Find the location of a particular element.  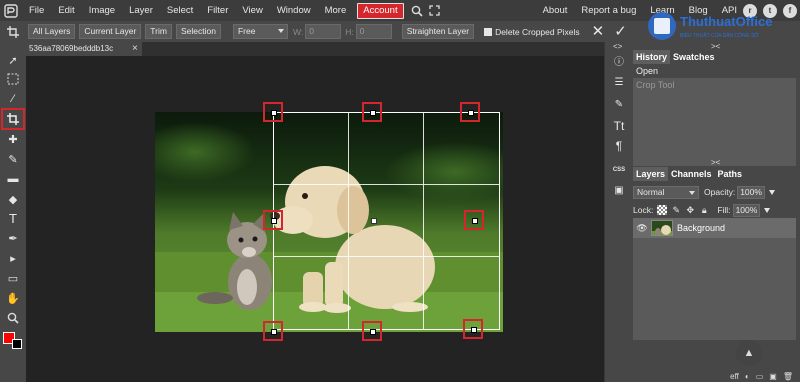

lock-position-icon: ✥ is located at coordinates (690, 210).